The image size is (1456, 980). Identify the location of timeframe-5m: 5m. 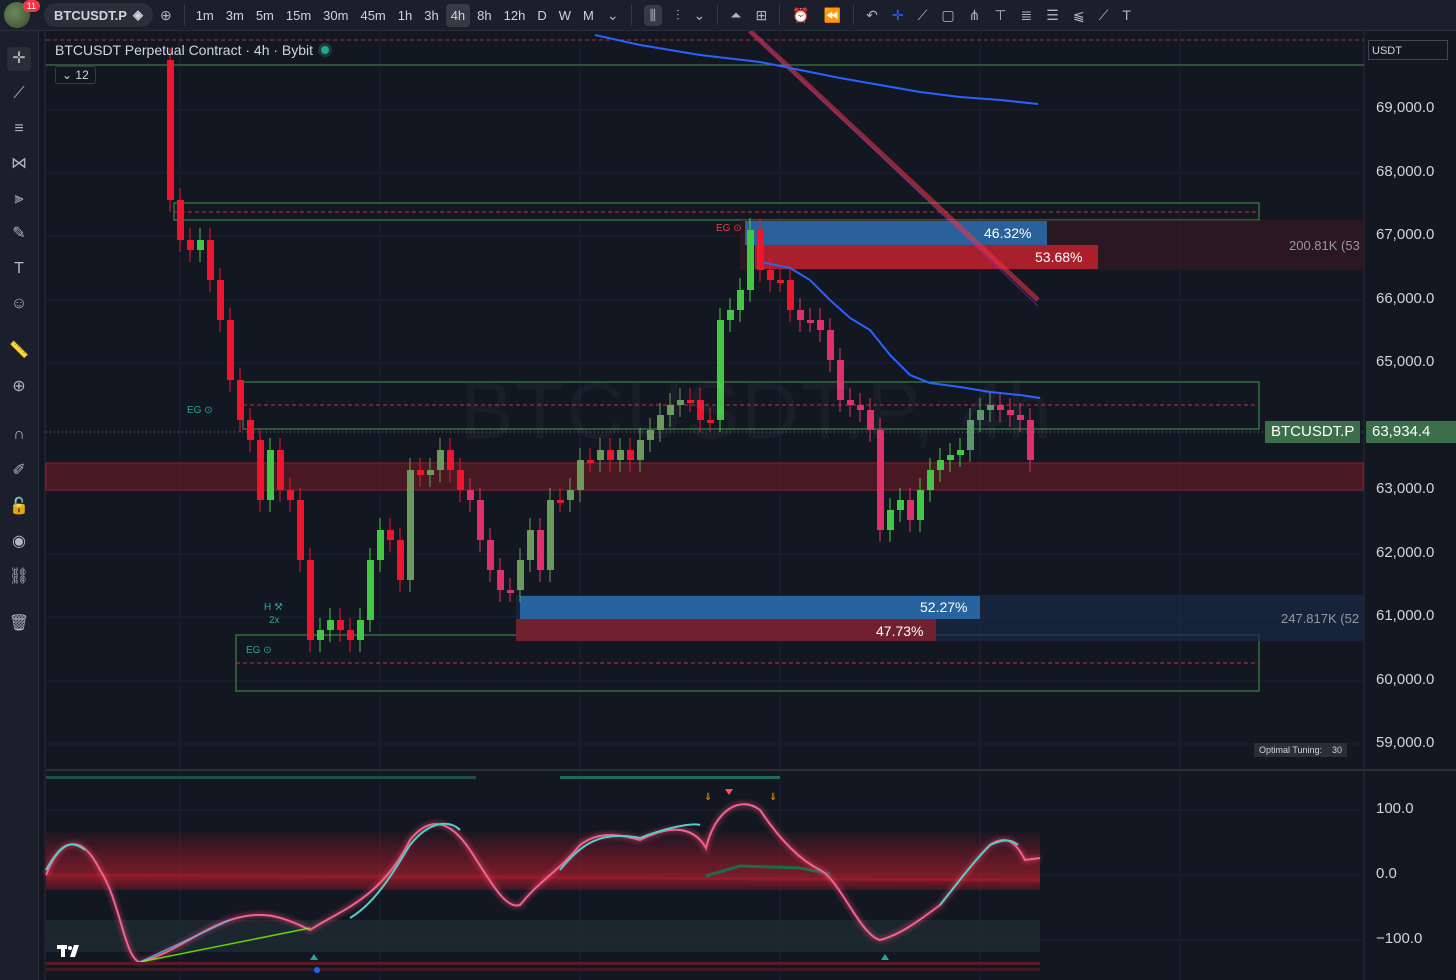
(265, 15).